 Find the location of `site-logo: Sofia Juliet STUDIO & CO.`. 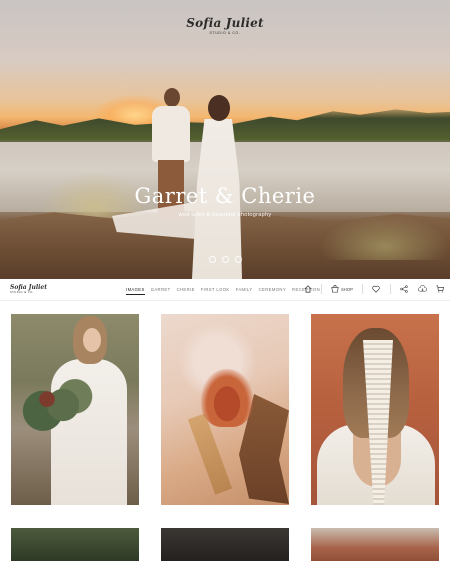

site-logo: Sofia Juliet STUDIO & CO. is located at coordinates (225, 25).